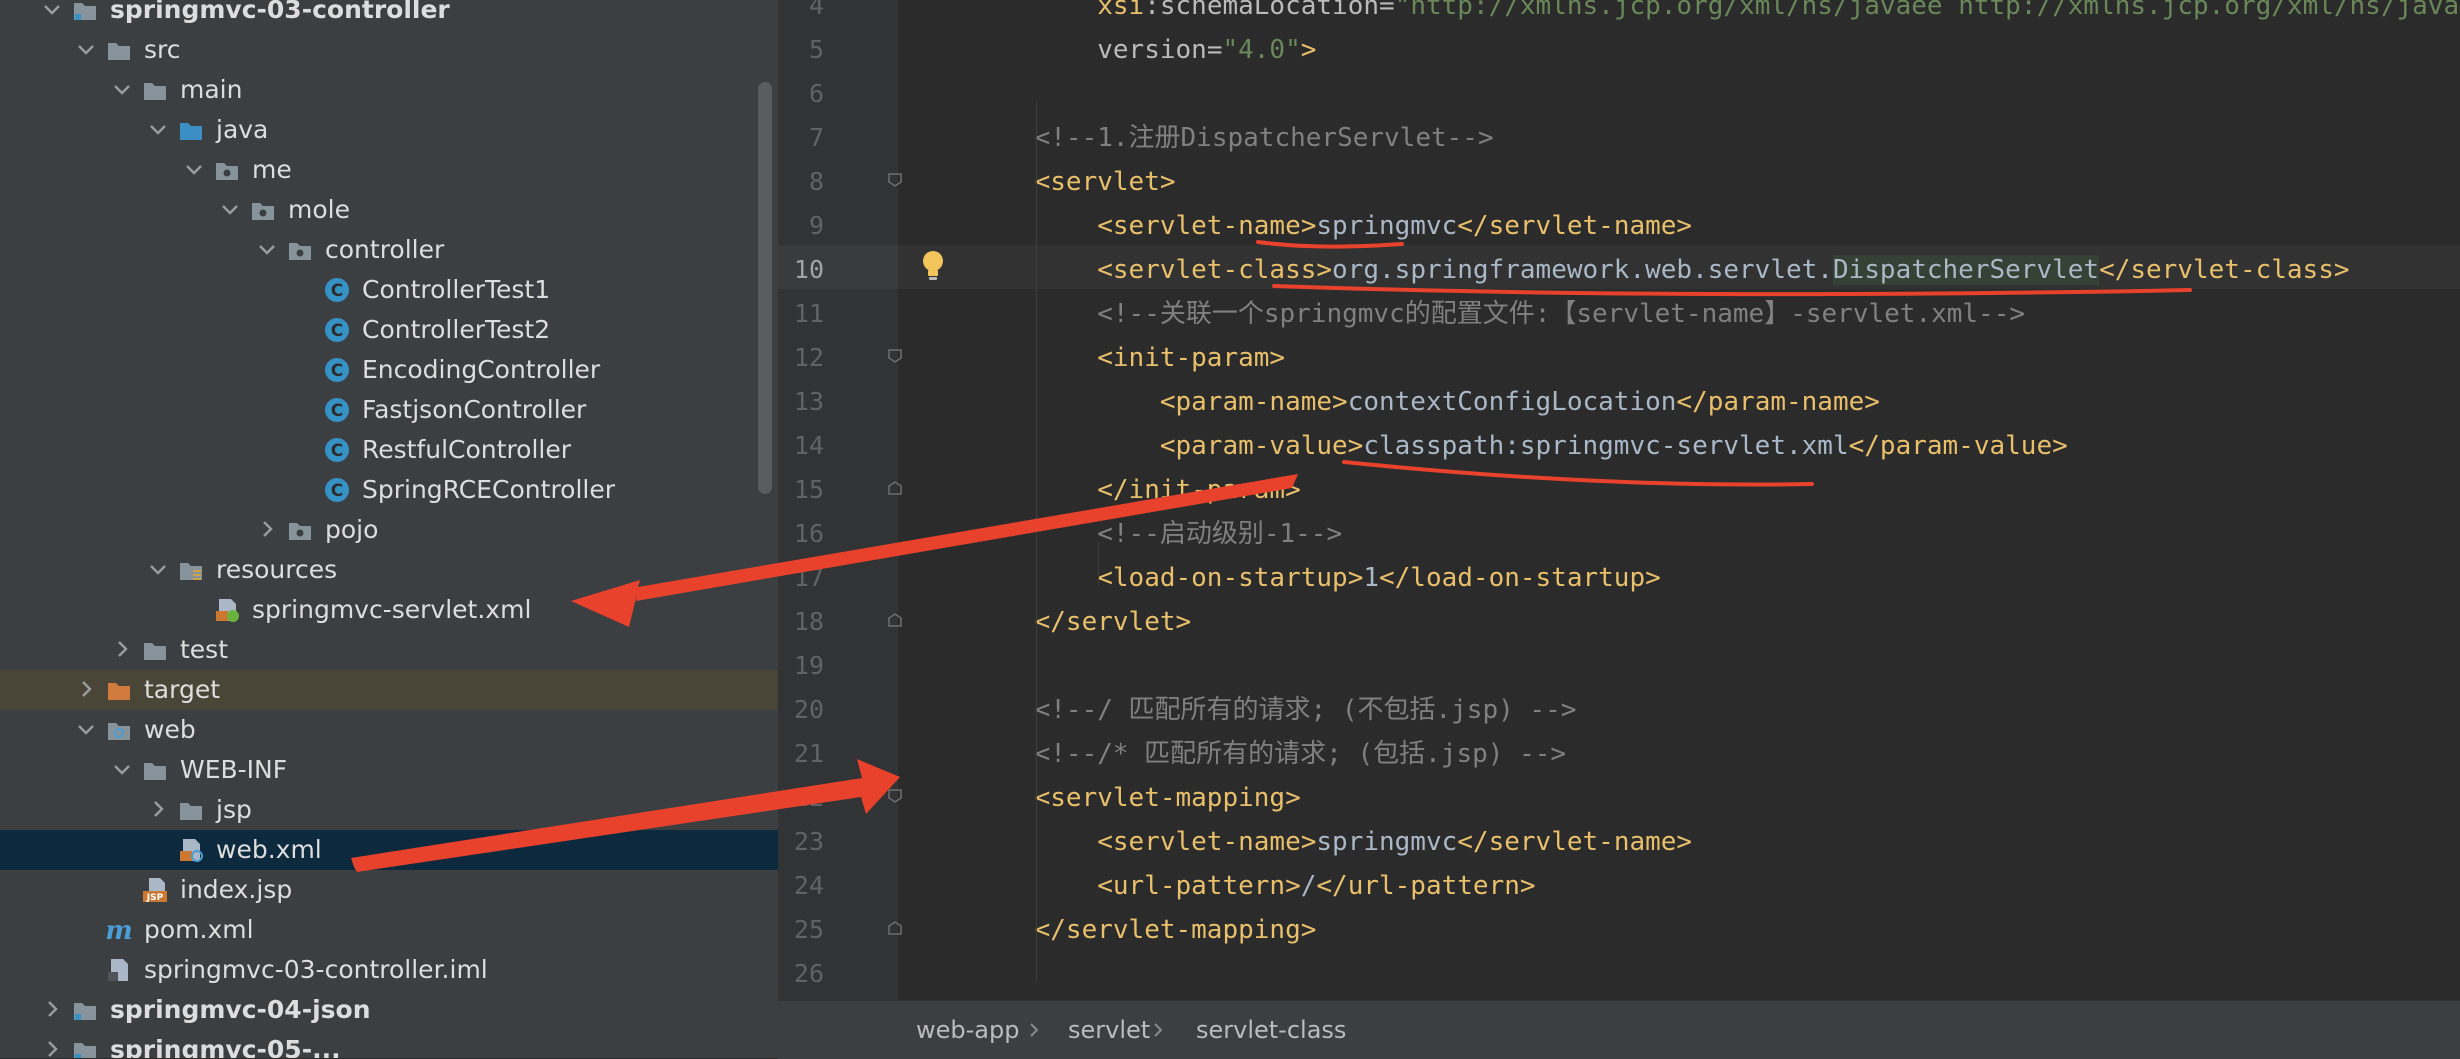 Image resolution: width=2460 pixels, height=1059 pixels. Describe the element at coordinates (389, 610) in the screenshot. I see `tree-item-springmvc-servlet-xml: springmvc-servlet.xml` at that location.